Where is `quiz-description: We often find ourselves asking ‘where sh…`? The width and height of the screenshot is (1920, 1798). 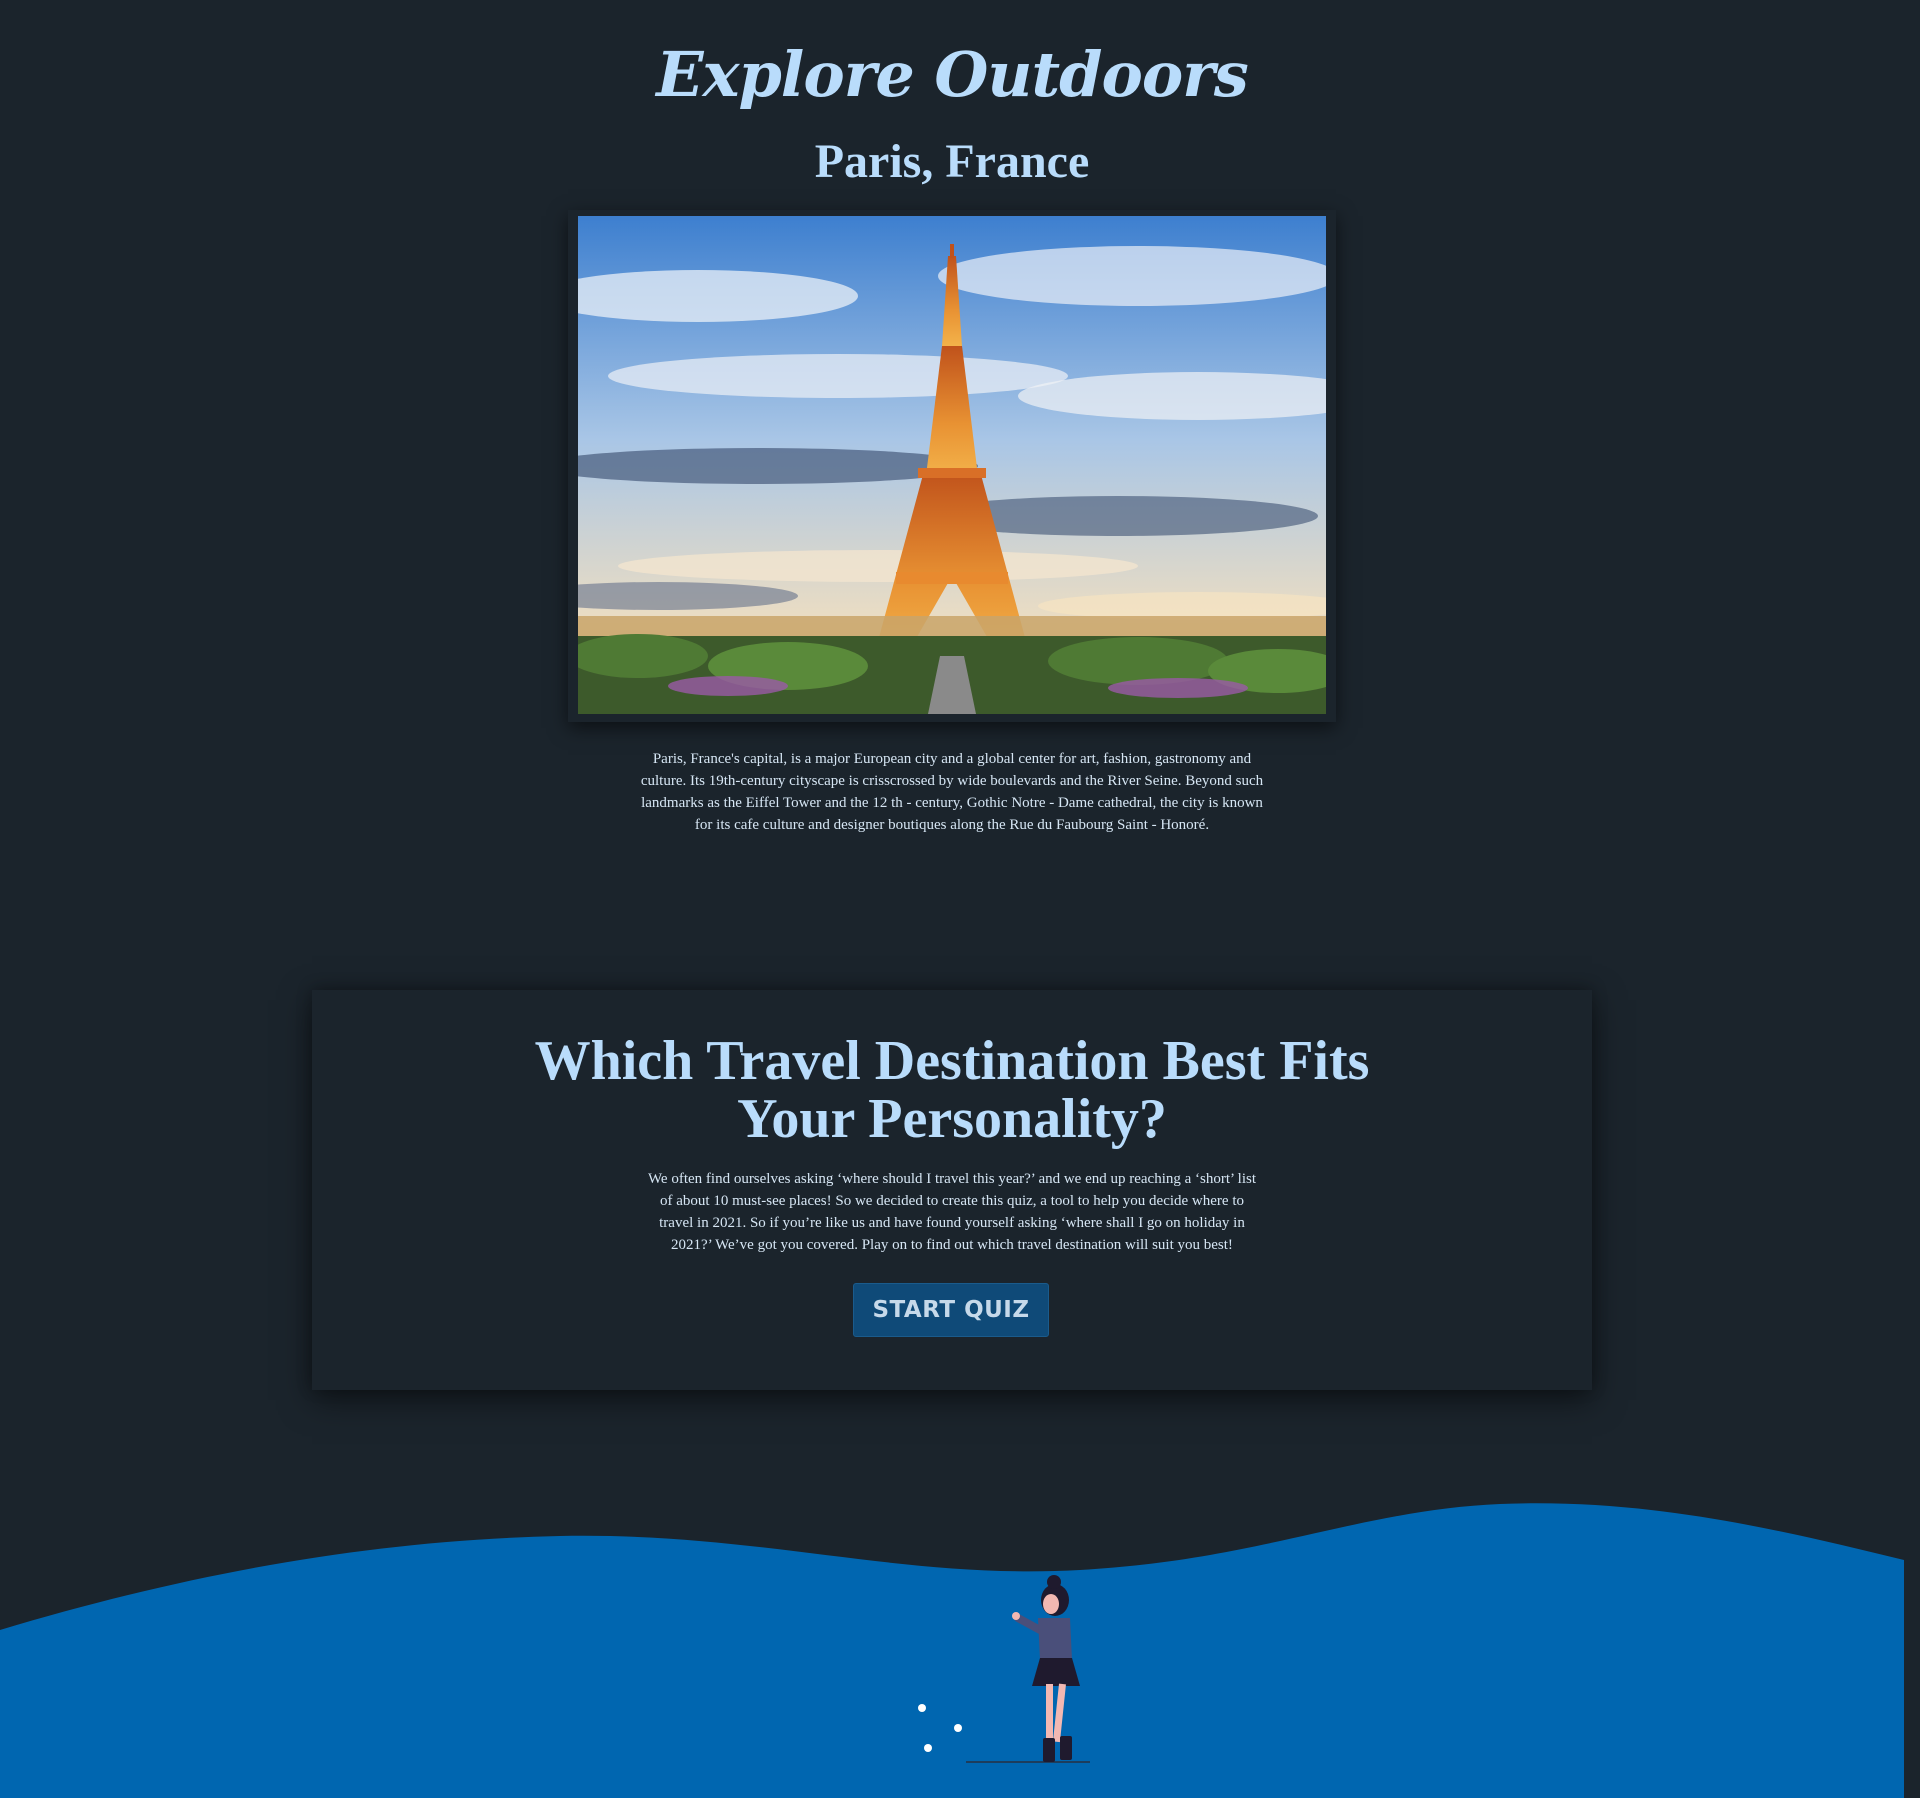
quiz-description: We often find ourselves asking ‘where sh… is located at coordinates (952, 1212).